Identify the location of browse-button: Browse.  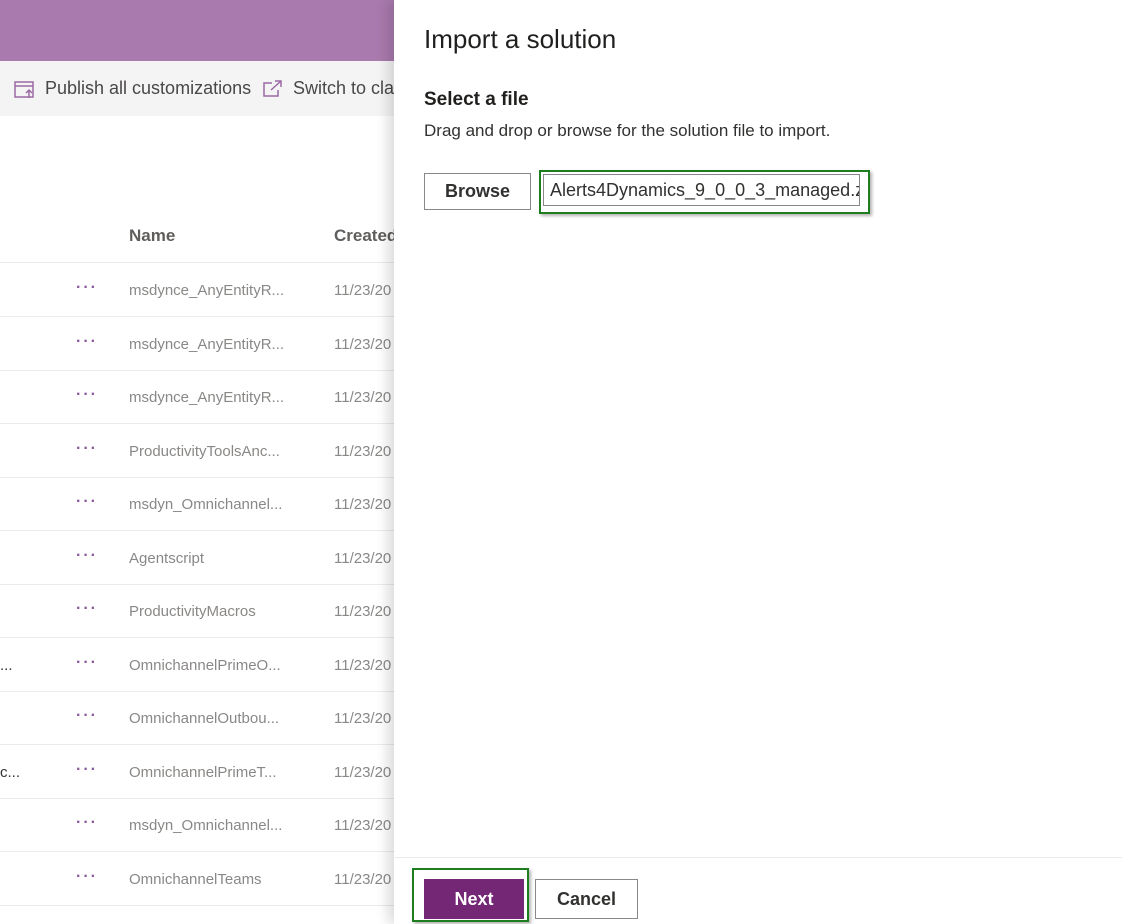
(477, 191).